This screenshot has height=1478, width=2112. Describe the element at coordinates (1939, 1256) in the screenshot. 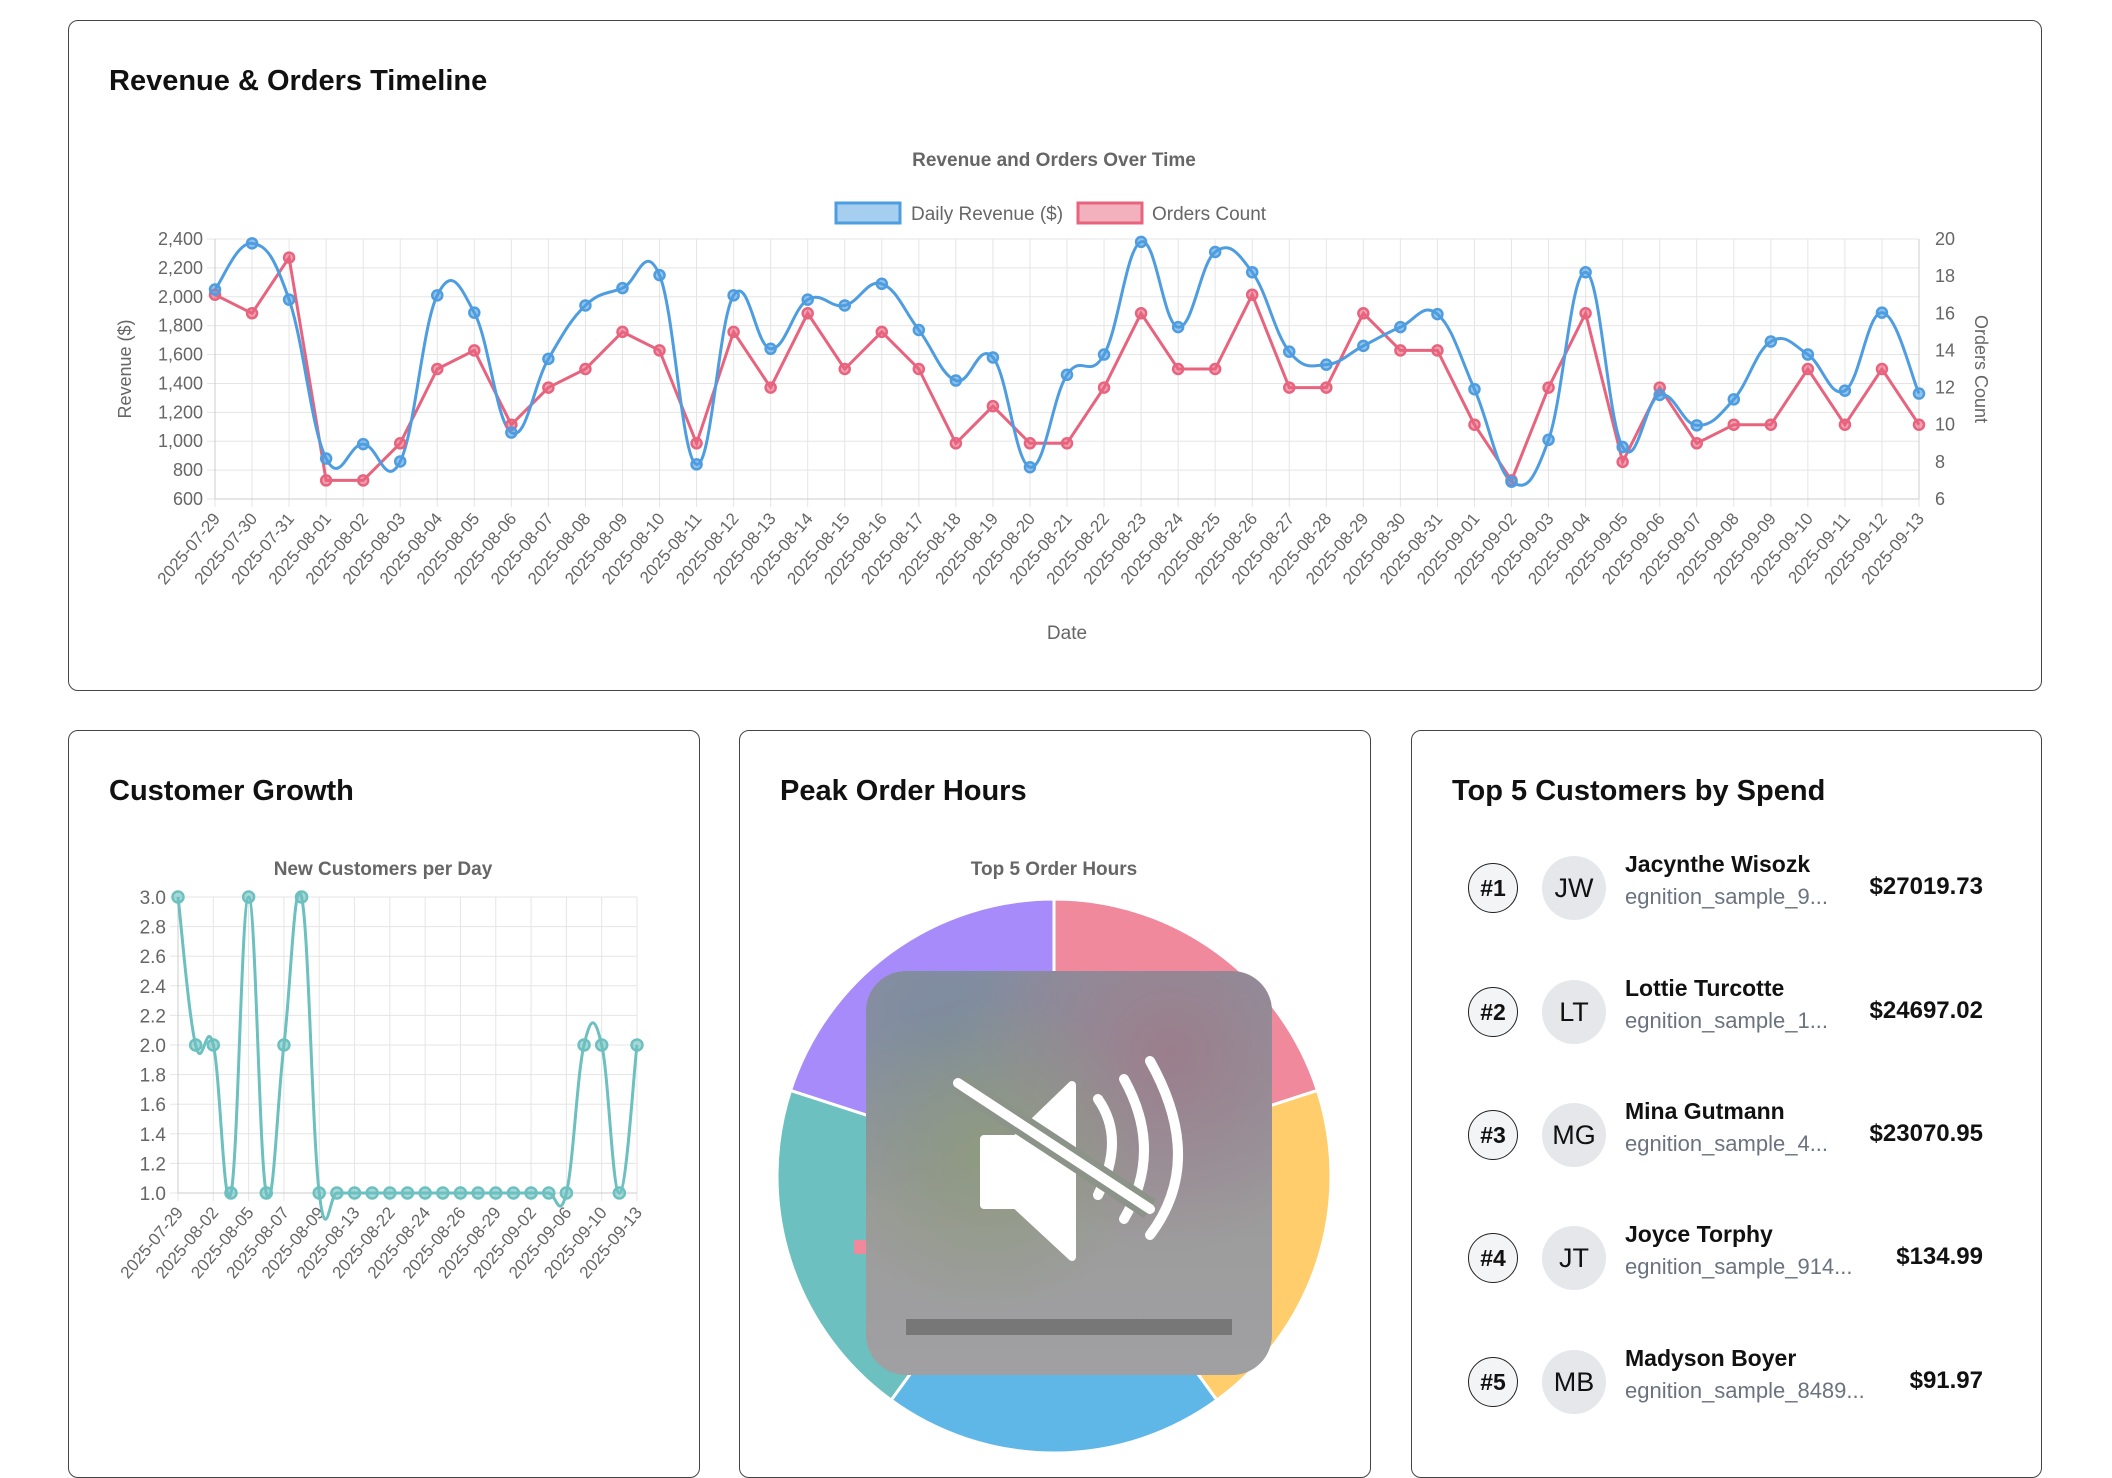

I see `customer-spend: $134.99` at that location.